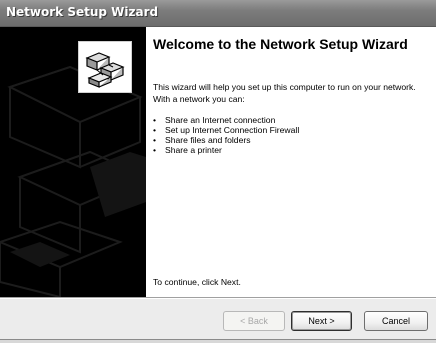 The width and height of the screenshot is (436, 343). Describe the element at coordinates (321, 321) in the screenshot. I see `next-button: Next >` at that location.